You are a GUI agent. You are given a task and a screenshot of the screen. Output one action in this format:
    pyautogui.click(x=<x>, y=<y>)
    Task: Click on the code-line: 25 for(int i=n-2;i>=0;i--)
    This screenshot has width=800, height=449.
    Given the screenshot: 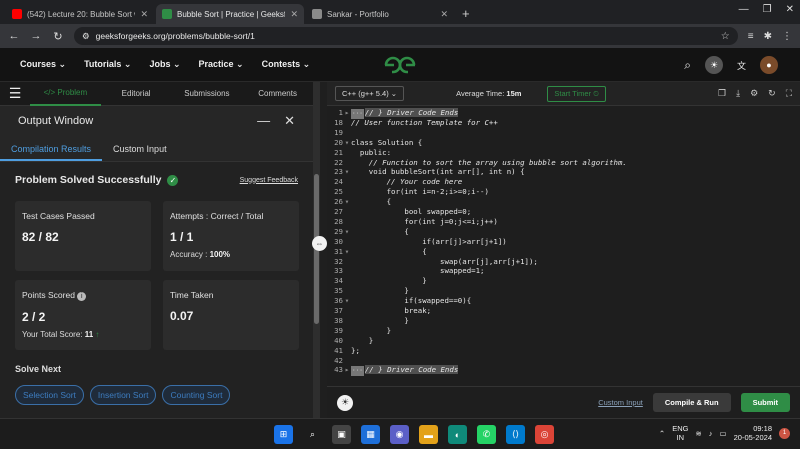 What is the action you would take?
    pyautogui.click(x=563, y=192)
    